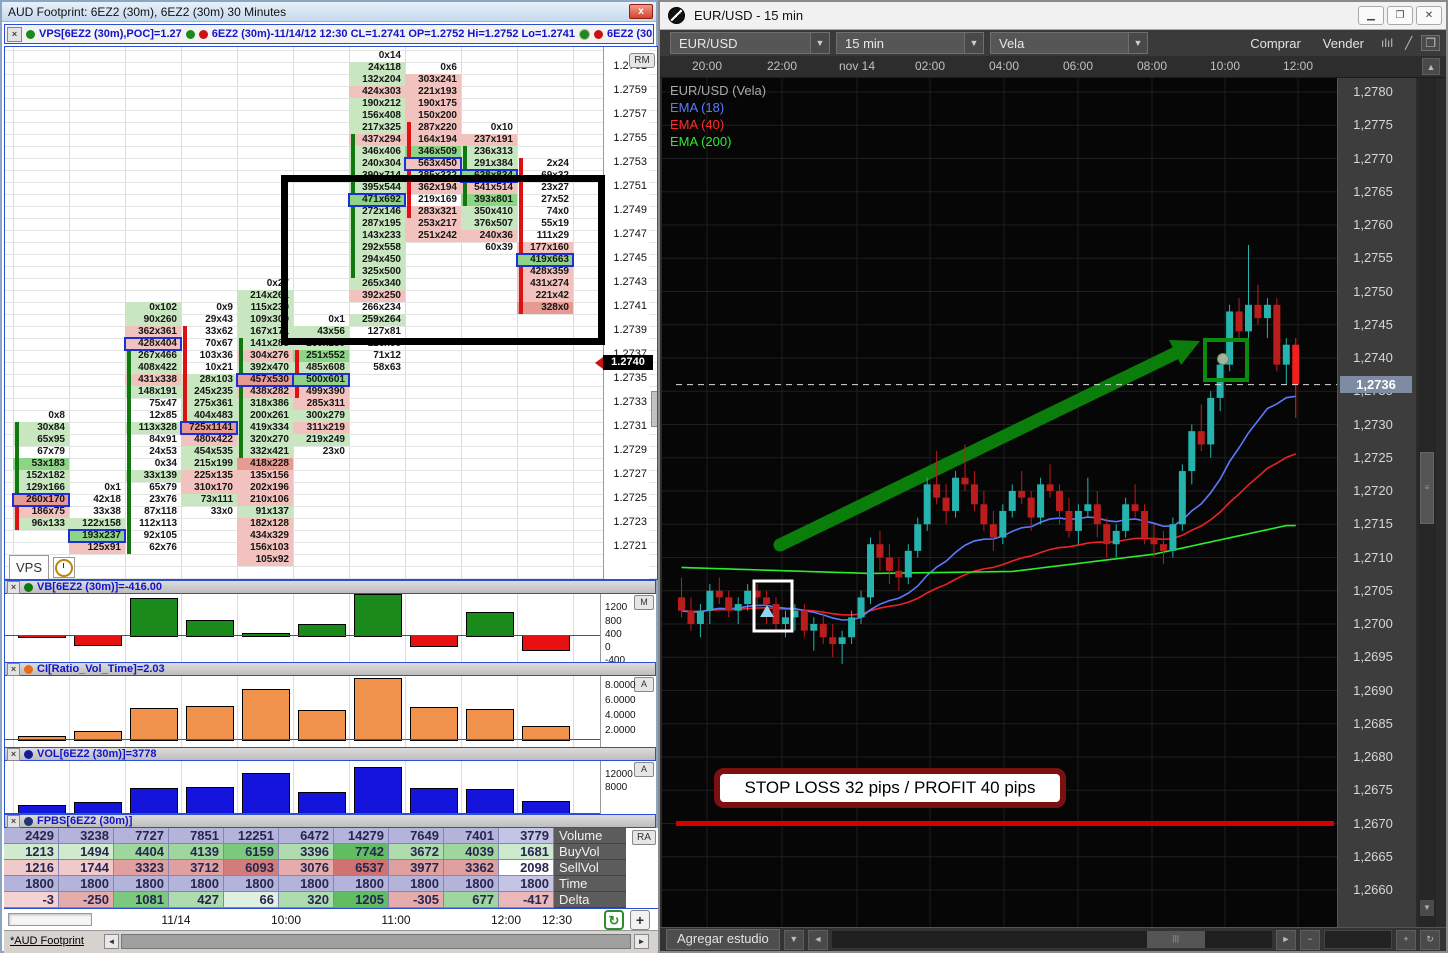  I want to click on scroll-left-icon: ◄, so click(817, 939).